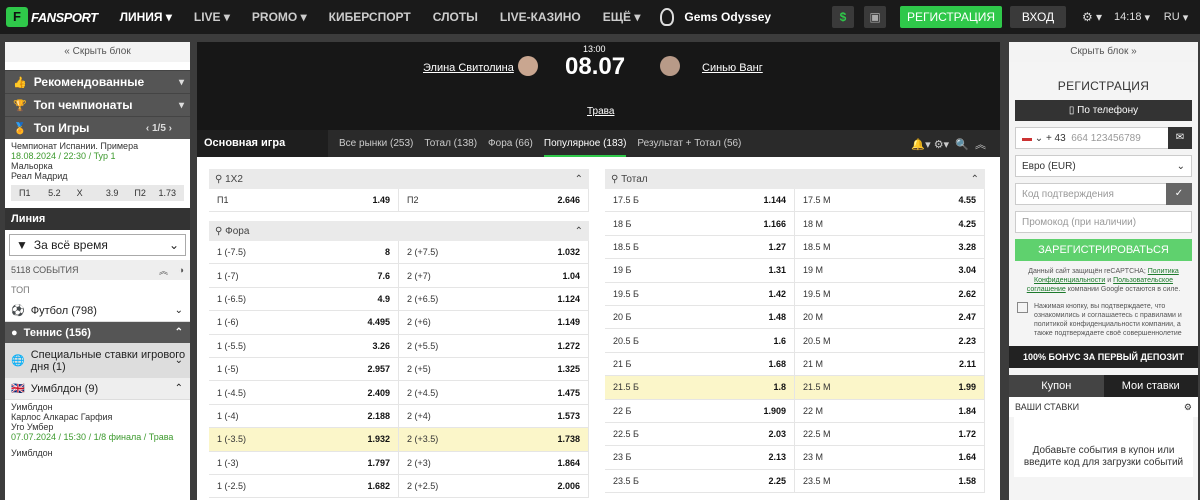 The image size is (1200, 500). I want to click on odd-cell: 1 (-5.5) 3.26, so click(304, 345).